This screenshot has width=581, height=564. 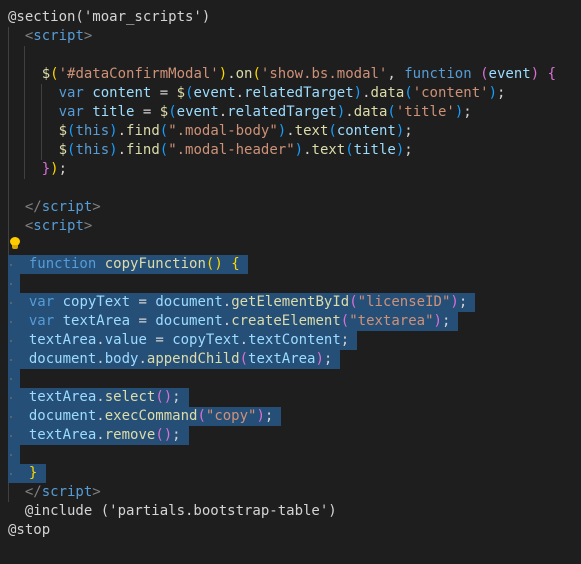 I want to click on code-line-selected: textArea.remove();, so click(x=96, y=435).